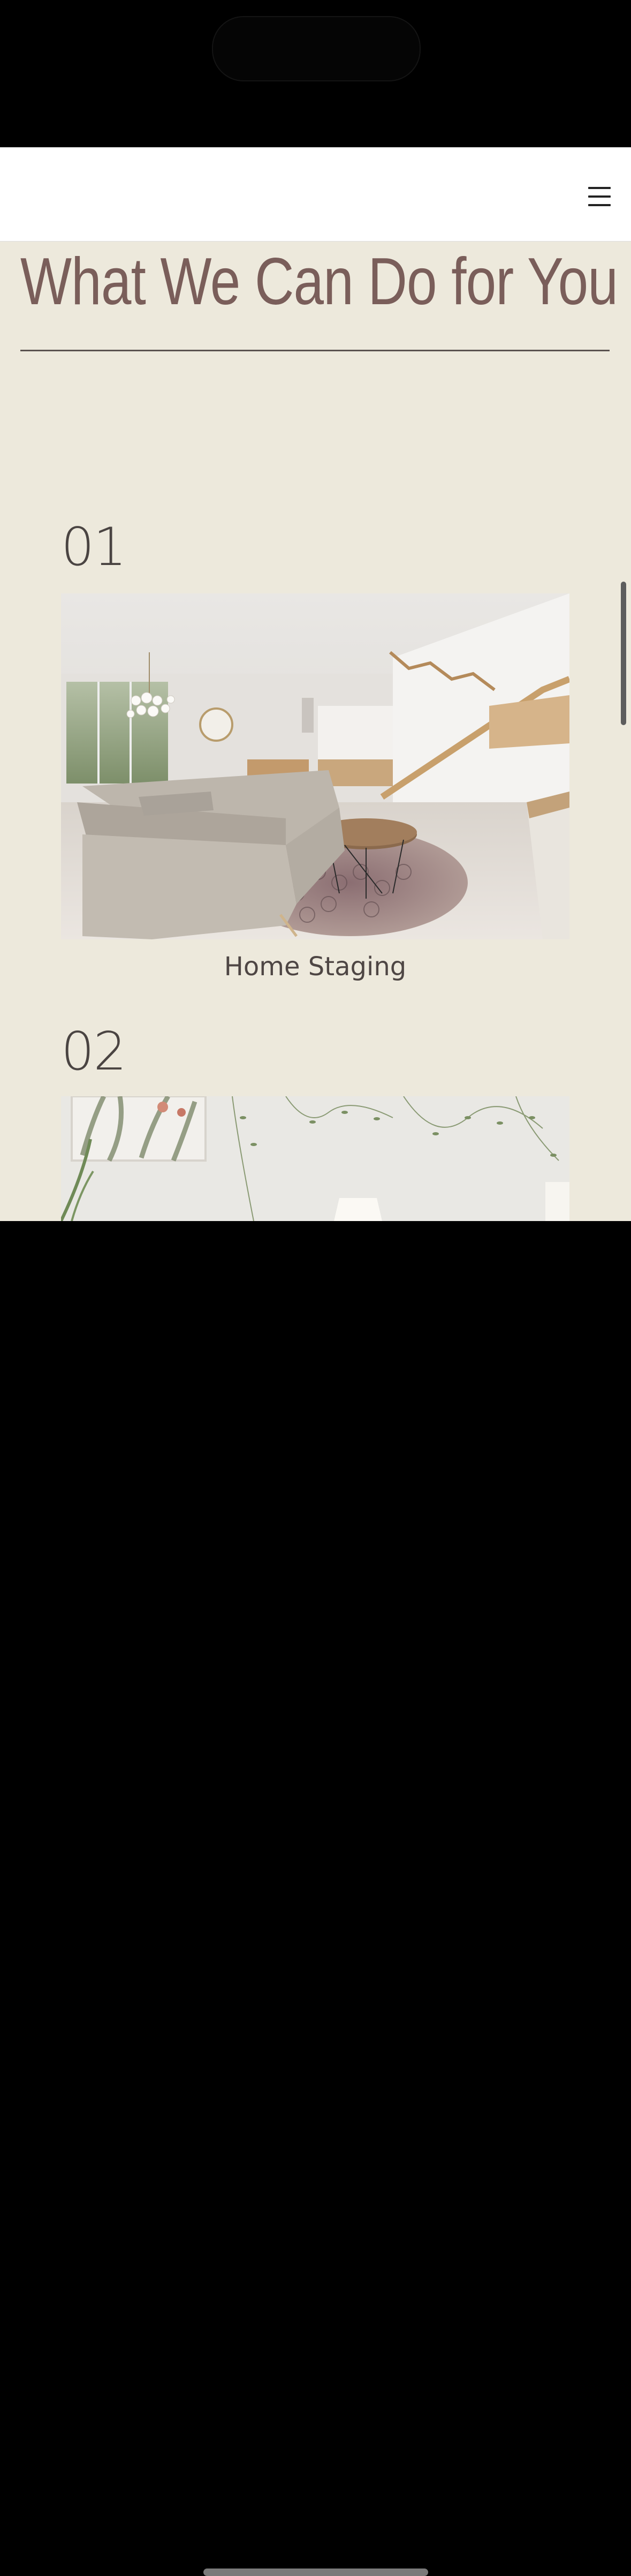 The image size is (631, 2576). Describe the element at coordinates (315, 1158) in the screenshot. I see `wall-decor-photo` at that location.